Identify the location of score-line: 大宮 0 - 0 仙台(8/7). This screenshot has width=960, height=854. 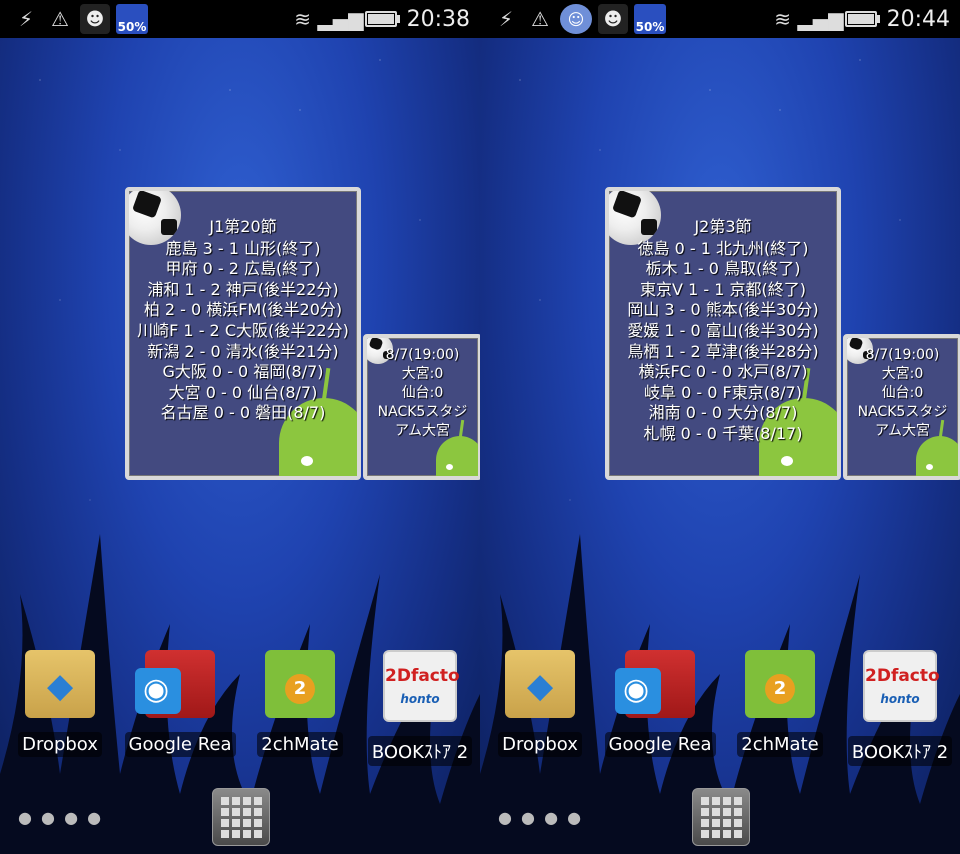
(243, 392).